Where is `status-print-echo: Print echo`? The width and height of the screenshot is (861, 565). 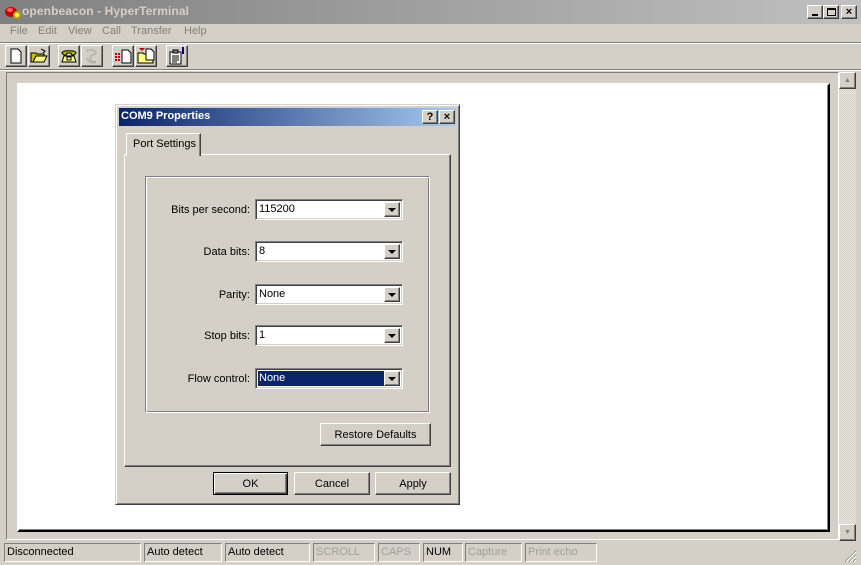
status-print-echo: Print echo is located at coordinates (561, 552).